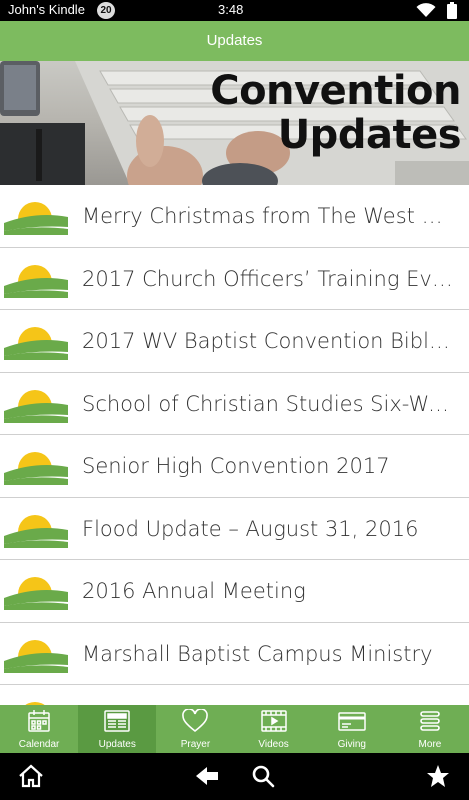 The height and width of the screenshot is (800, 469). I want to click on list-item-label: 2016 Annual Meeting, so click(194, 591).